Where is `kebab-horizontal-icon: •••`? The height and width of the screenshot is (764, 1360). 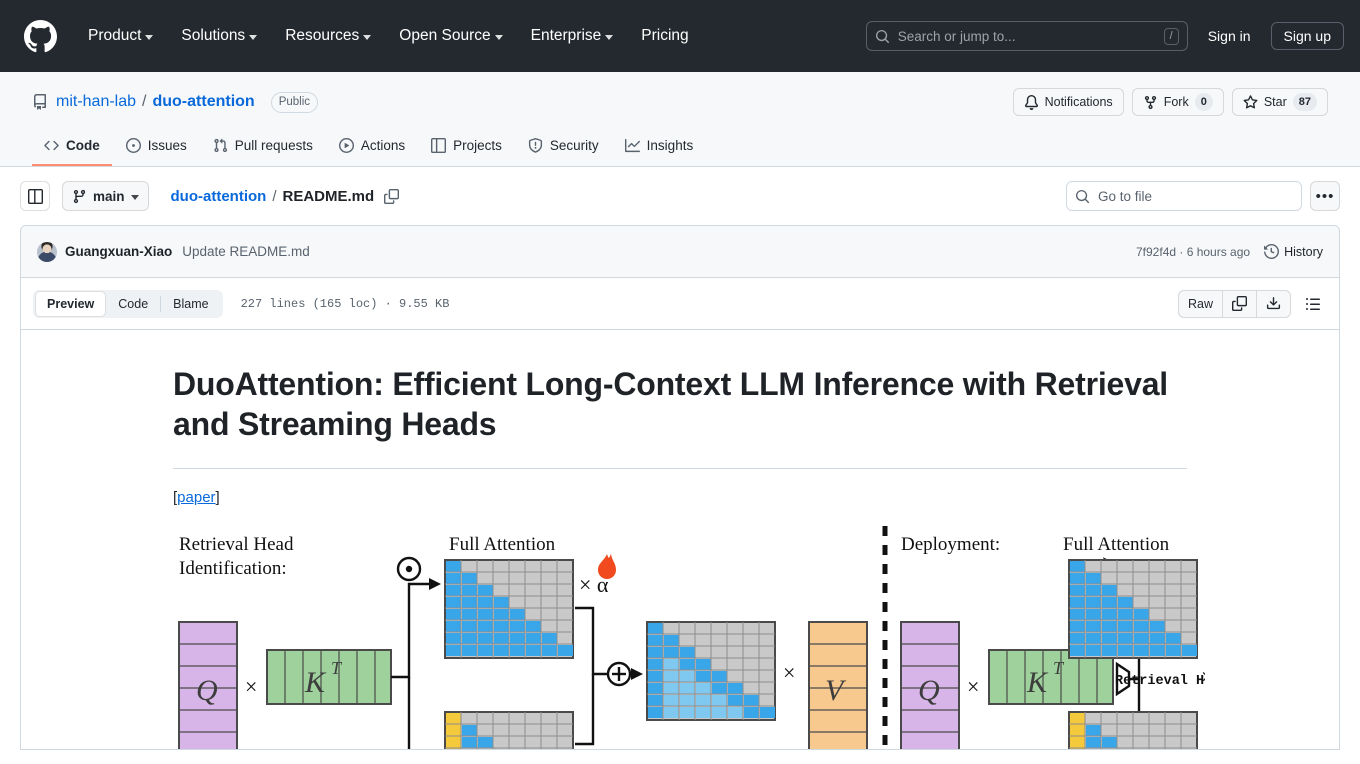 kebab-horizontal-icon: ••• is located at coordinates (1325, 196).